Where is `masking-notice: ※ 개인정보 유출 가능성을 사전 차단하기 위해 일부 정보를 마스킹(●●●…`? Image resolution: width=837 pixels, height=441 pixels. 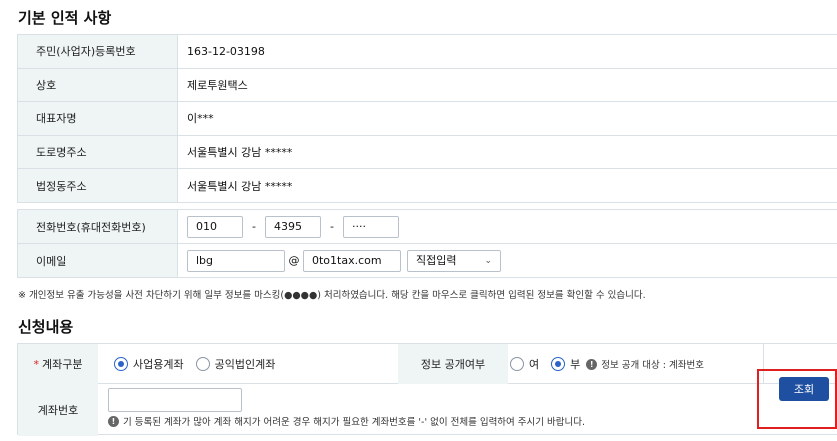 masking-notice: ※ 개인정보 유출 가능성을 사전 차단하기 위해 일부 정보를 마스킹(●●●… is located at coordinates (332, 295).